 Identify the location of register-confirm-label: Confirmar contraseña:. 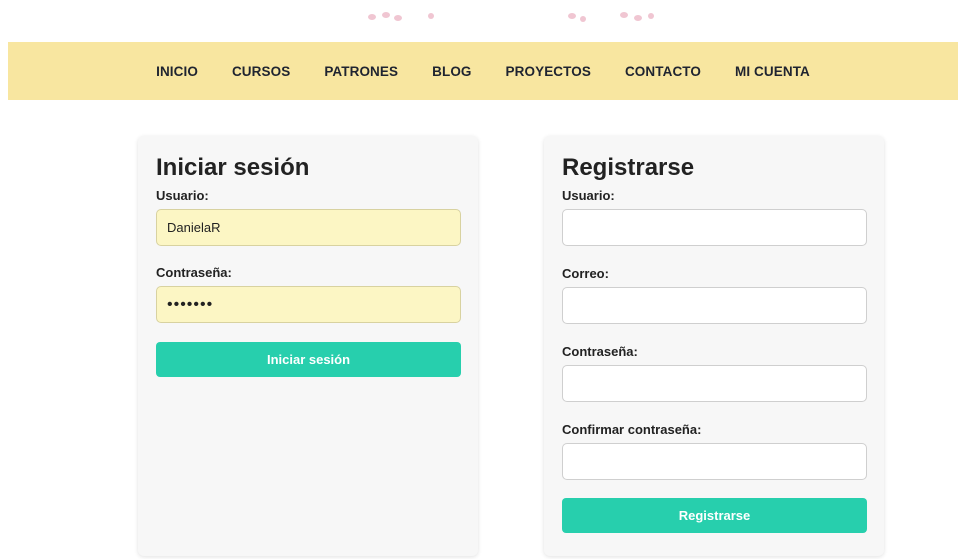
(632, 429).